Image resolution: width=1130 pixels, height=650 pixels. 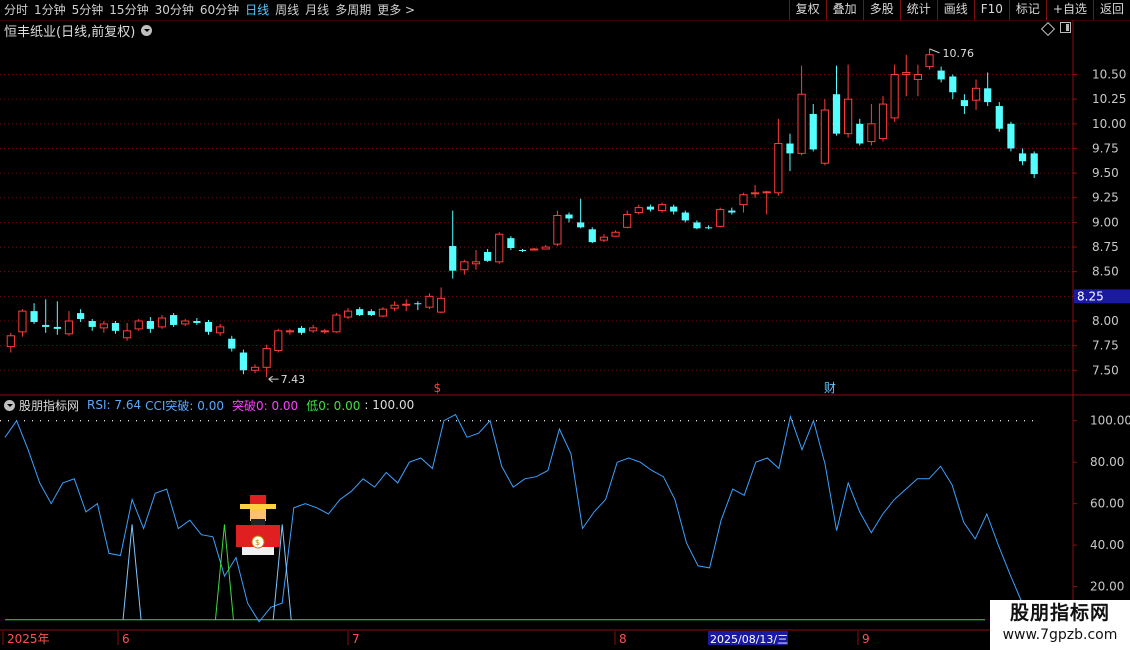 What do you see at coordinates (1111, 10) in the screenshot?
I see `toolbar-button-8: 返回` at bounding box center [1111, 10].